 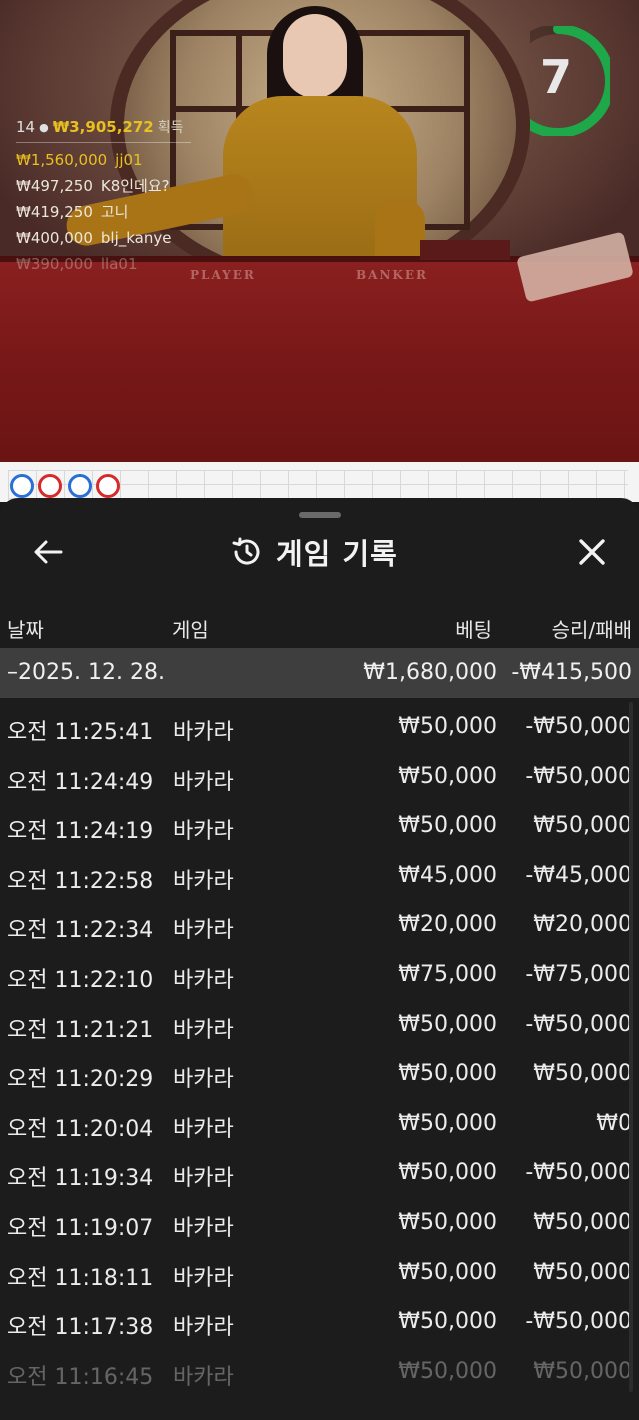 I want to click on sheet-header: 게임 기록, so click(x=319, y=553).